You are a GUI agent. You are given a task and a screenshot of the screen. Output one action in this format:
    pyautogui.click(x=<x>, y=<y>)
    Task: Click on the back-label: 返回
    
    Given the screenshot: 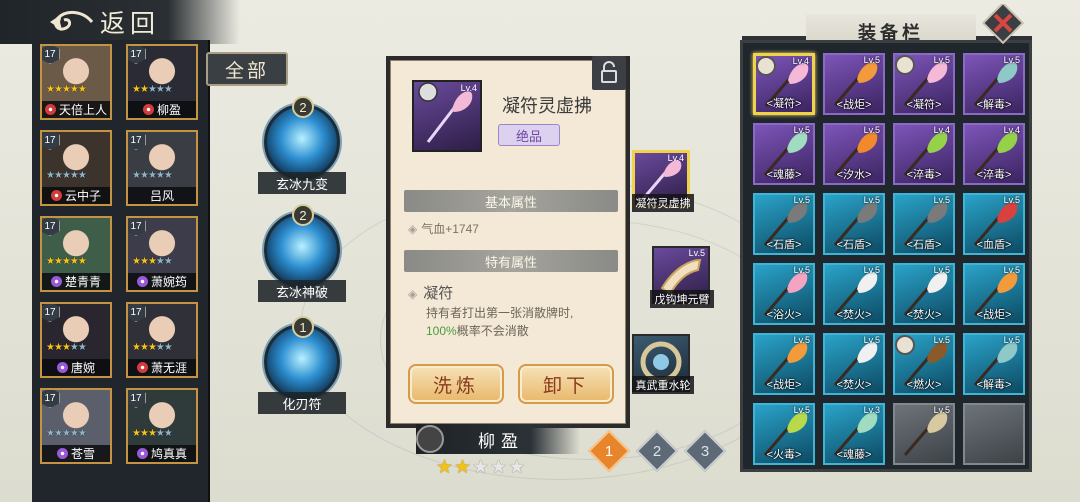 What is the action you would take?
    pyautogui.click(x=130, y=23)
    